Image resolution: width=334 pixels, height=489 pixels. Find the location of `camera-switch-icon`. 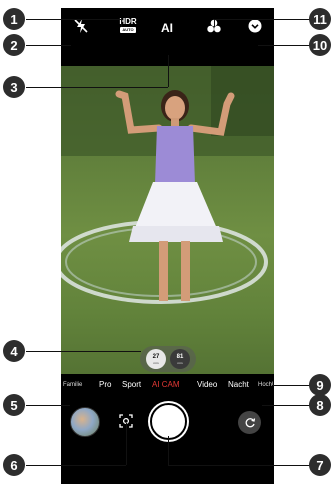

camera-switch-icon is located at coordinates (249, 422).